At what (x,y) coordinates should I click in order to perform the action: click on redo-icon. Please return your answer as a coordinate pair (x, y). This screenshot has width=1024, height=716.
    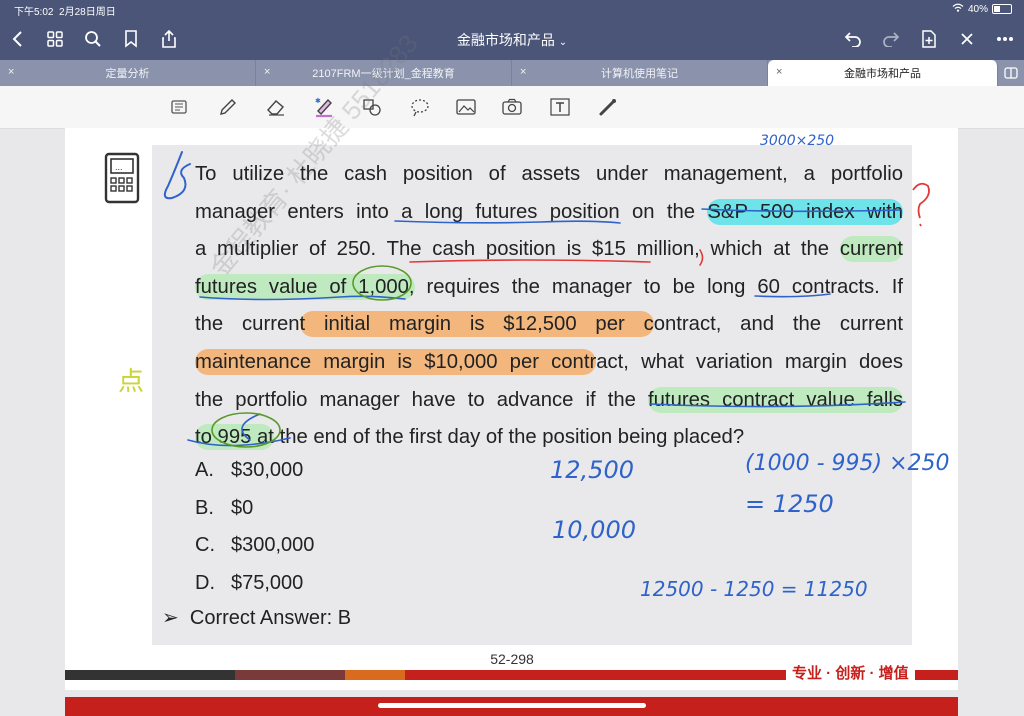
    Looking at the image, I should click on (891, 39).